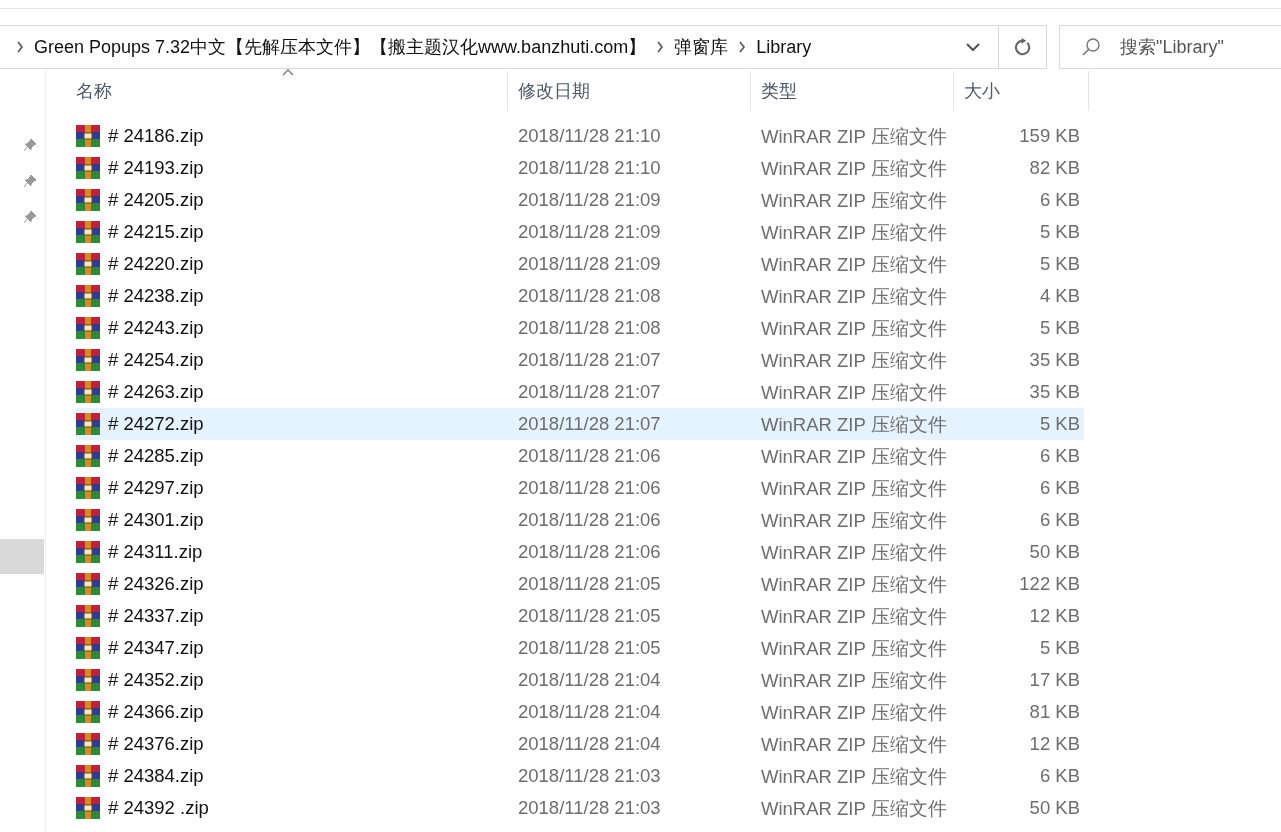 The height and width of the screenshot is (832, 1281). I want to click on column-header: 类型, so click(852, 91).